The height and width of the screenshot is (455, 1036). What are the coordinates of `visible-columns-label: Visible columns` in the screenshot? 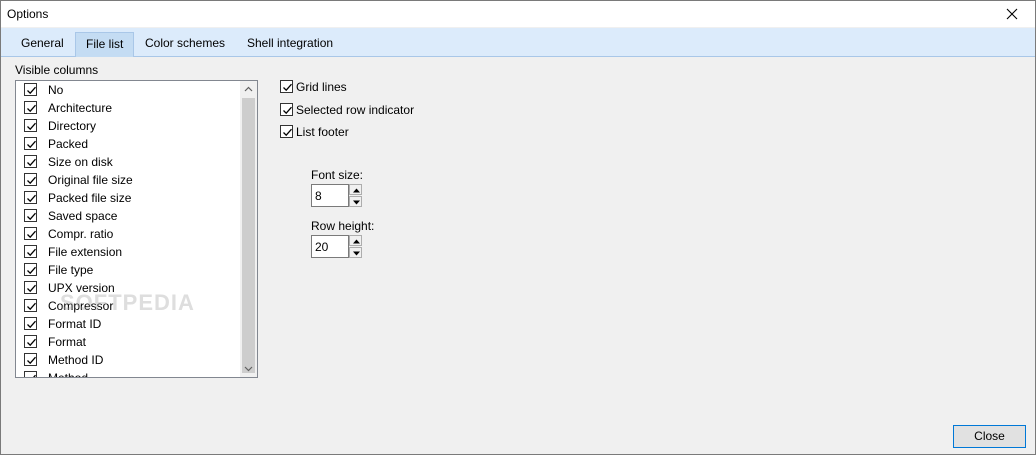 It's located at (57, 70).